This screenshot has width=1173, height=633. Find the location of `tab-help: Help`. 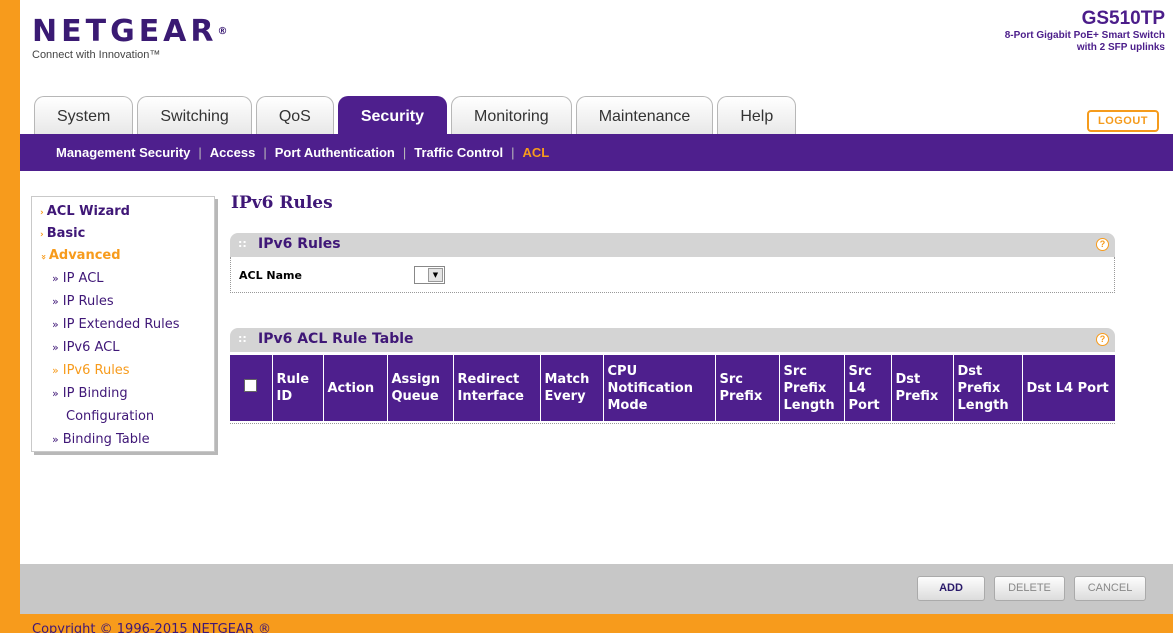

tab-help: Help is located at coordinates (757, 115).